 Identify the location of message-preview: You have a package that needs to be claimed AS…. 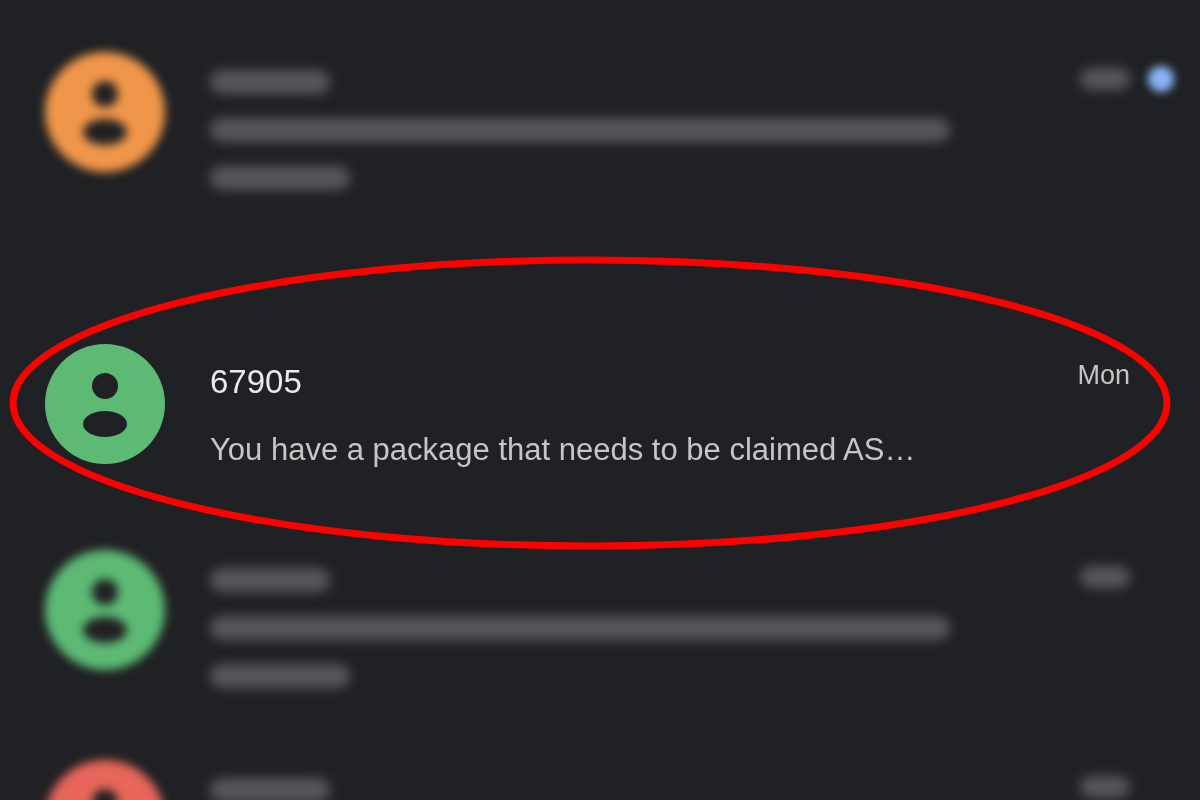
(563, 450).